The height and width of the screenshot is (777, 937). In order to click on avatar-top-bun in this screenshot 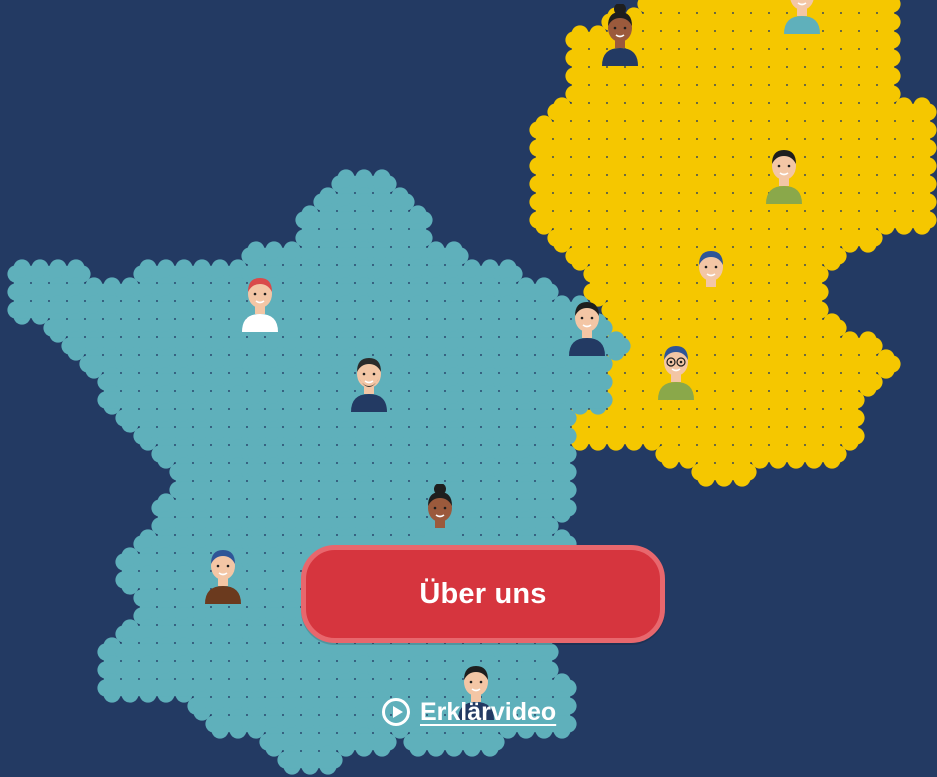, I will do `click(620, 42)`.